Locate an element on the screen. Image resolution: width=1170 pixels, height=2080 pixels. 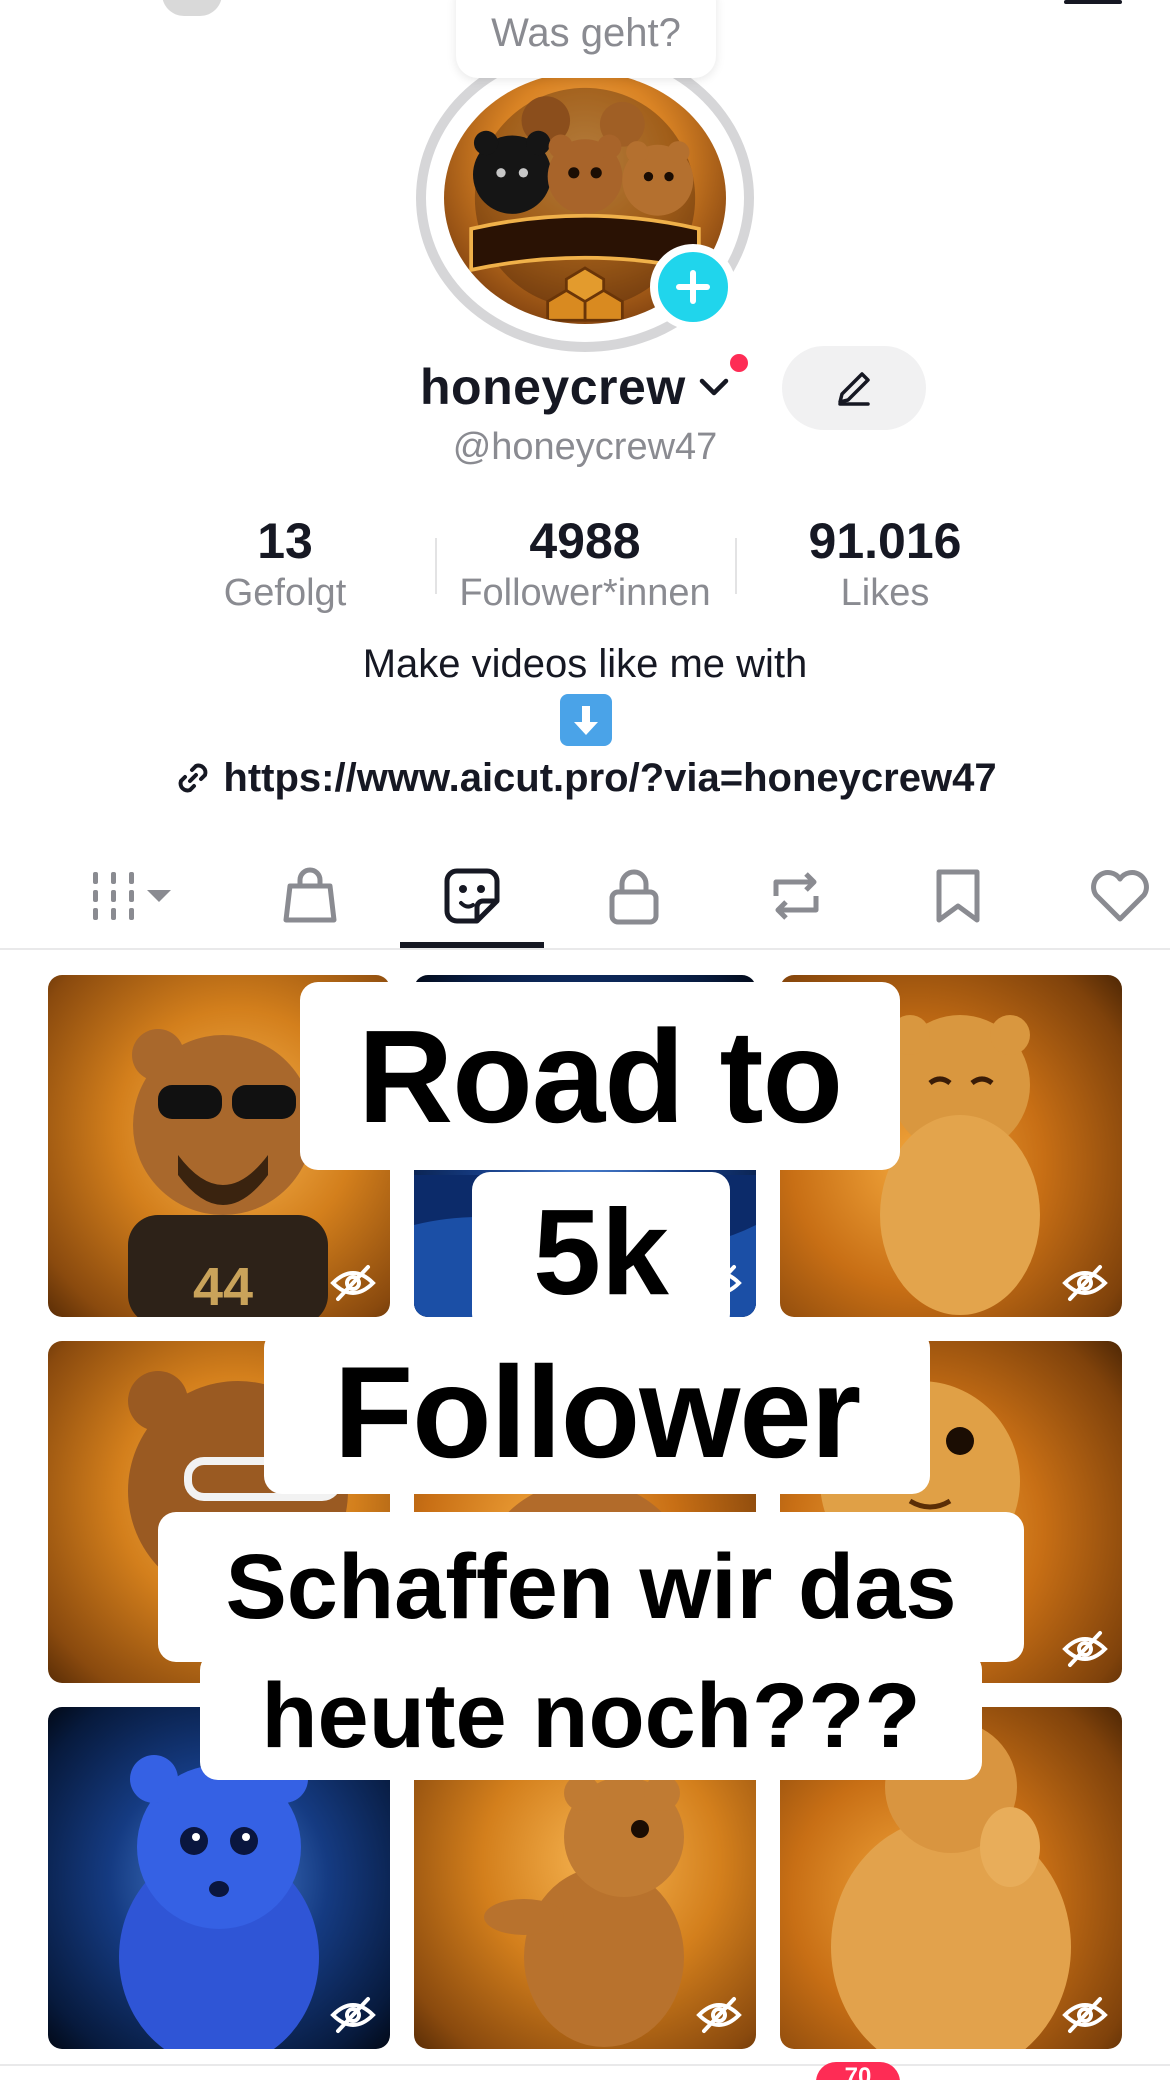
tab-favorites is located at coordinates (958, 896).